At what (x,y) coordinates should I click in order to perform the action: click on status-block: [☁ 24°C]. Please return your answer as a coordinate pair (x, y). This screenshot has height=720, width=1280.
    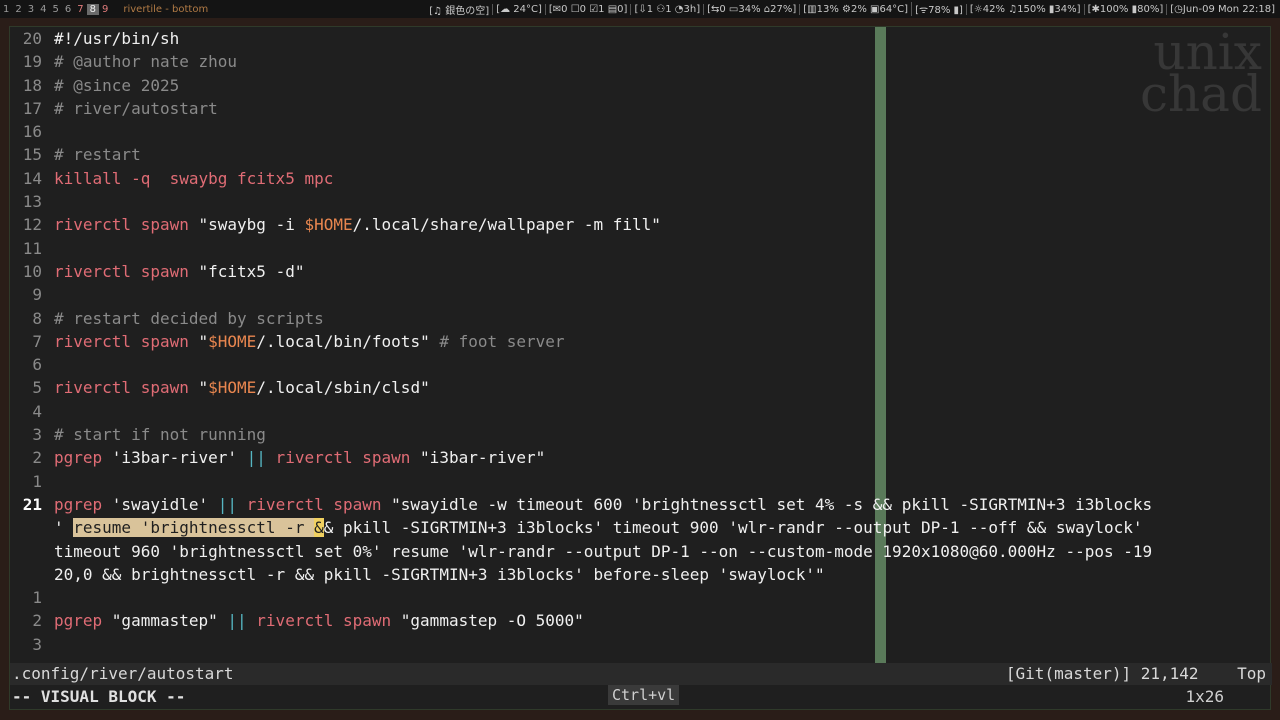
    Looking at the image, I should click on (518, 9).